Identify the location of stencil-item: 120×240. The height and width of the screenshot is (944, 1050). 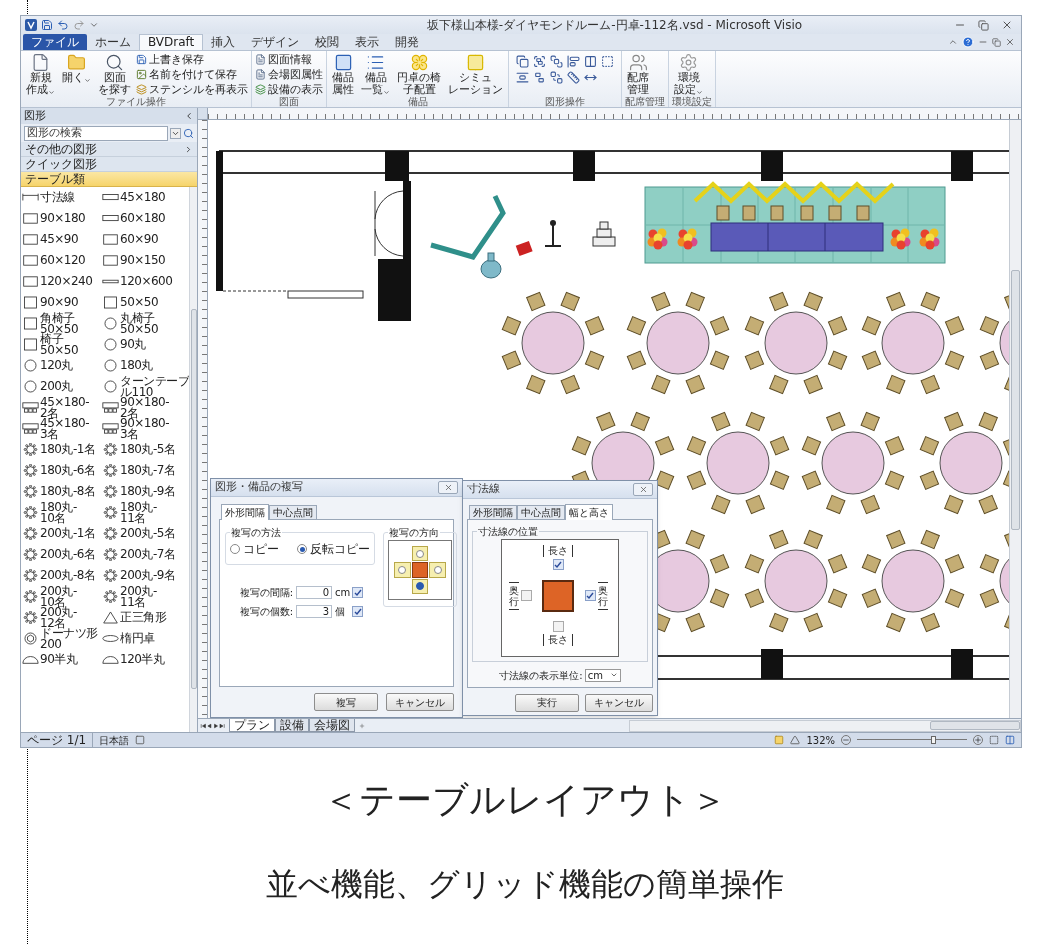
(61, 281).